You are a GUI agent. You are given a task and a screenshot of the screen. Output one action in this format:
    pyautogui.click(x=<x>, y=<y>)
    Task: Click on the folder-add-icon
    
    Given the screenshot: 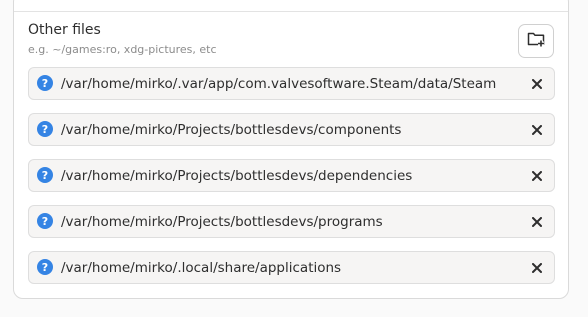 What is the action you would take?
    pyautogui.click(x=536, y=41)
    